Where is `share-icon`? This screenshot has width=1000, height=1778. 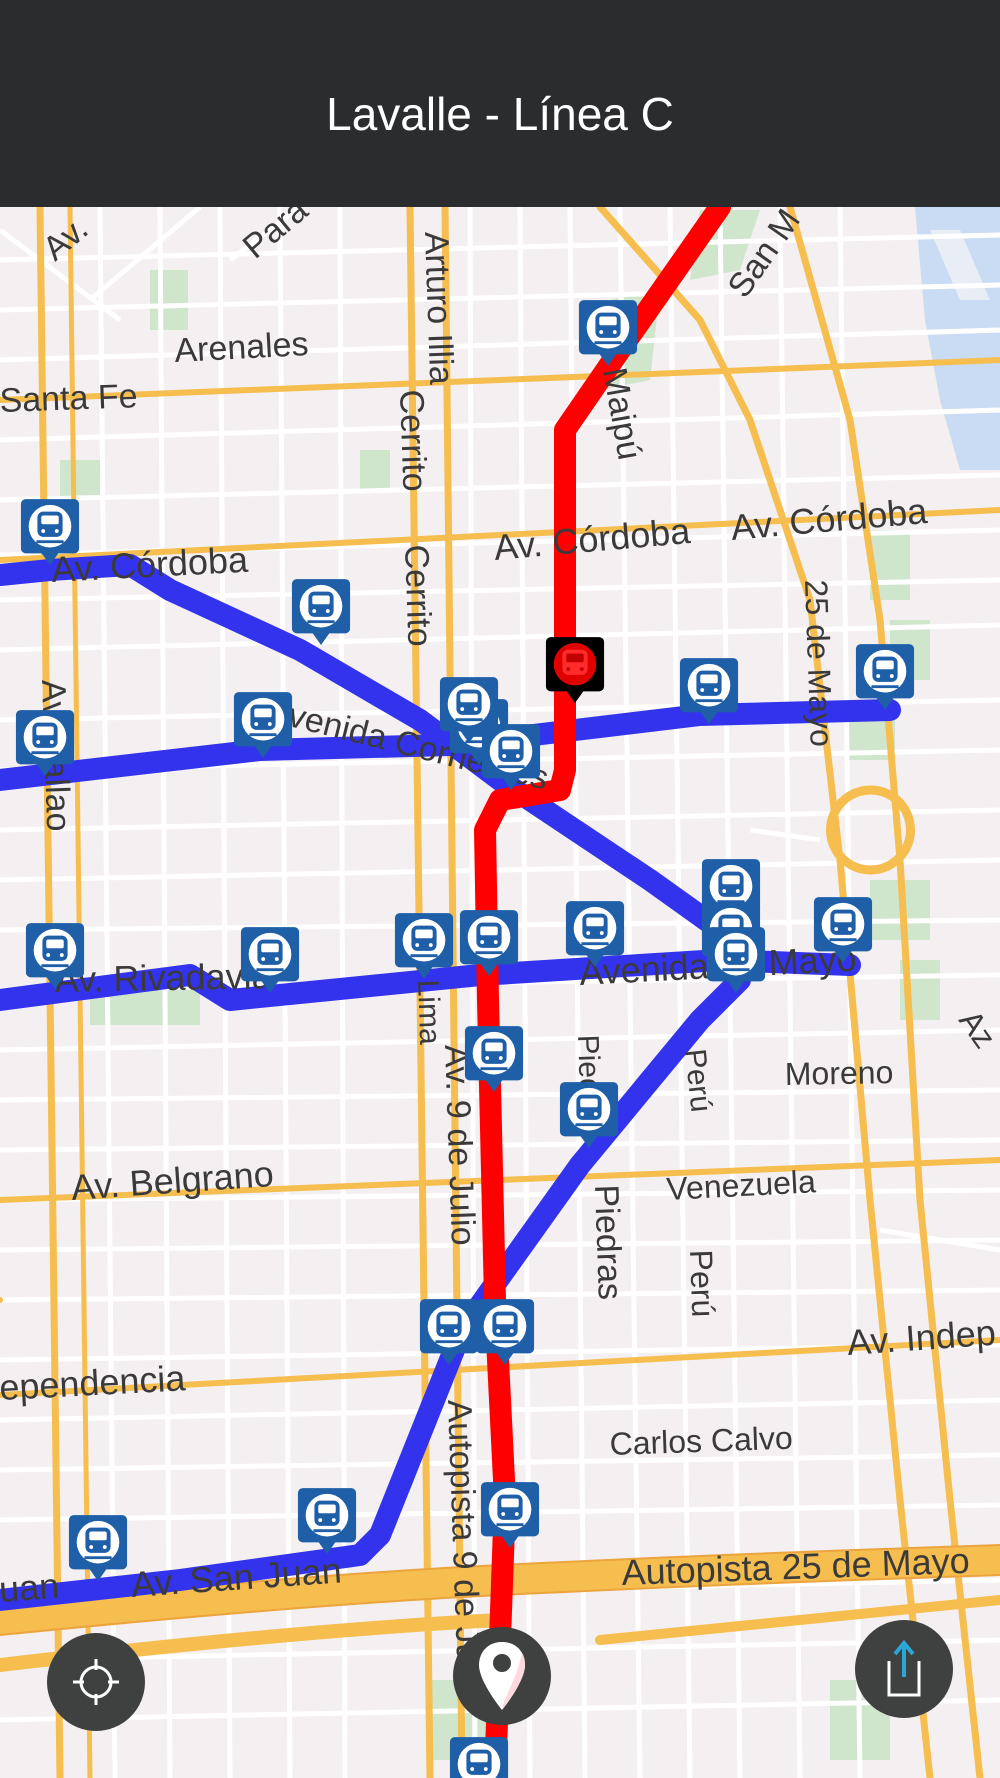 share-icon is located at coordinates (904, 1668).